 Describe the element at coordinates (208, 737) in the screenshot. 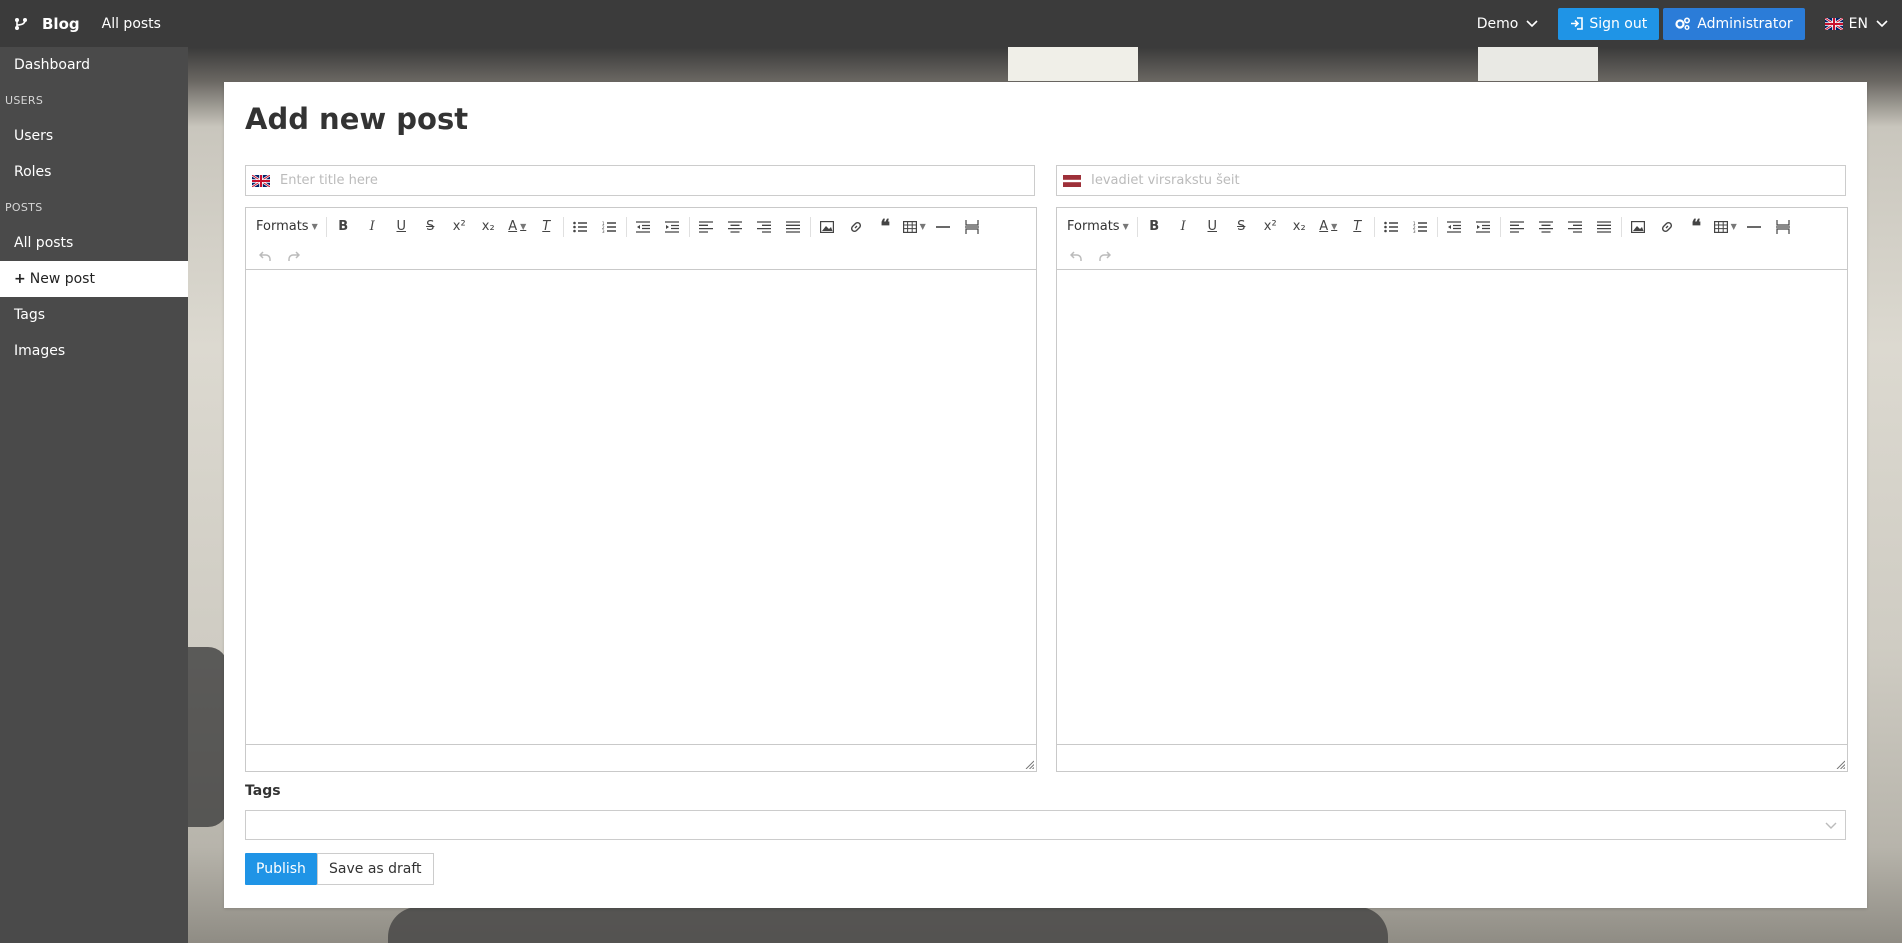

I see `photo-shadow` at that location.